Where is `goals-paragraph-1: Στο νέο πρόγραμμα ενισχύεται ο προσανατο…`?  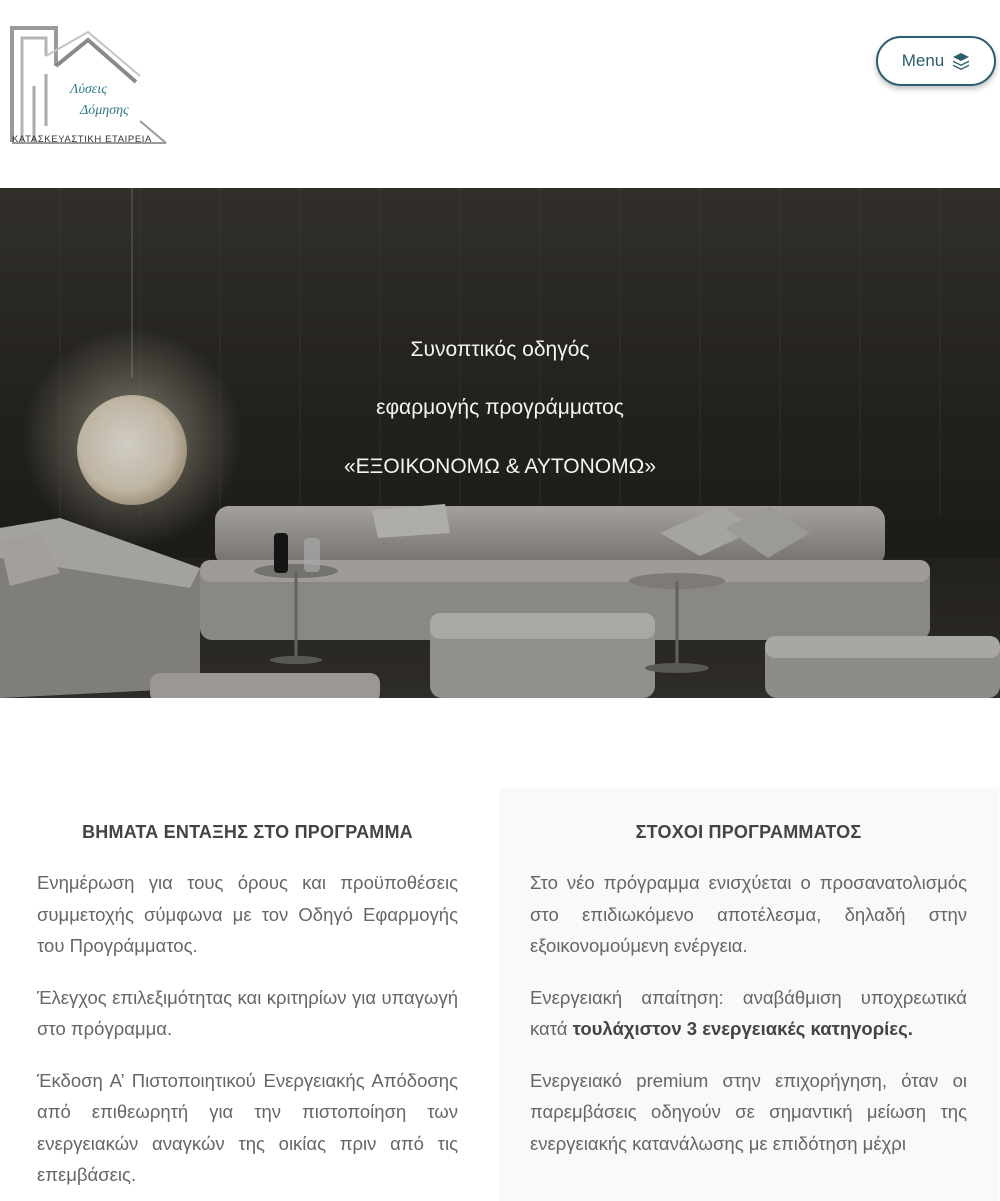 goals-paragraph-1: Στο νέο πρόγραμμα ενισχύεται ο προσανατο… is located at coordinates (748, 914).